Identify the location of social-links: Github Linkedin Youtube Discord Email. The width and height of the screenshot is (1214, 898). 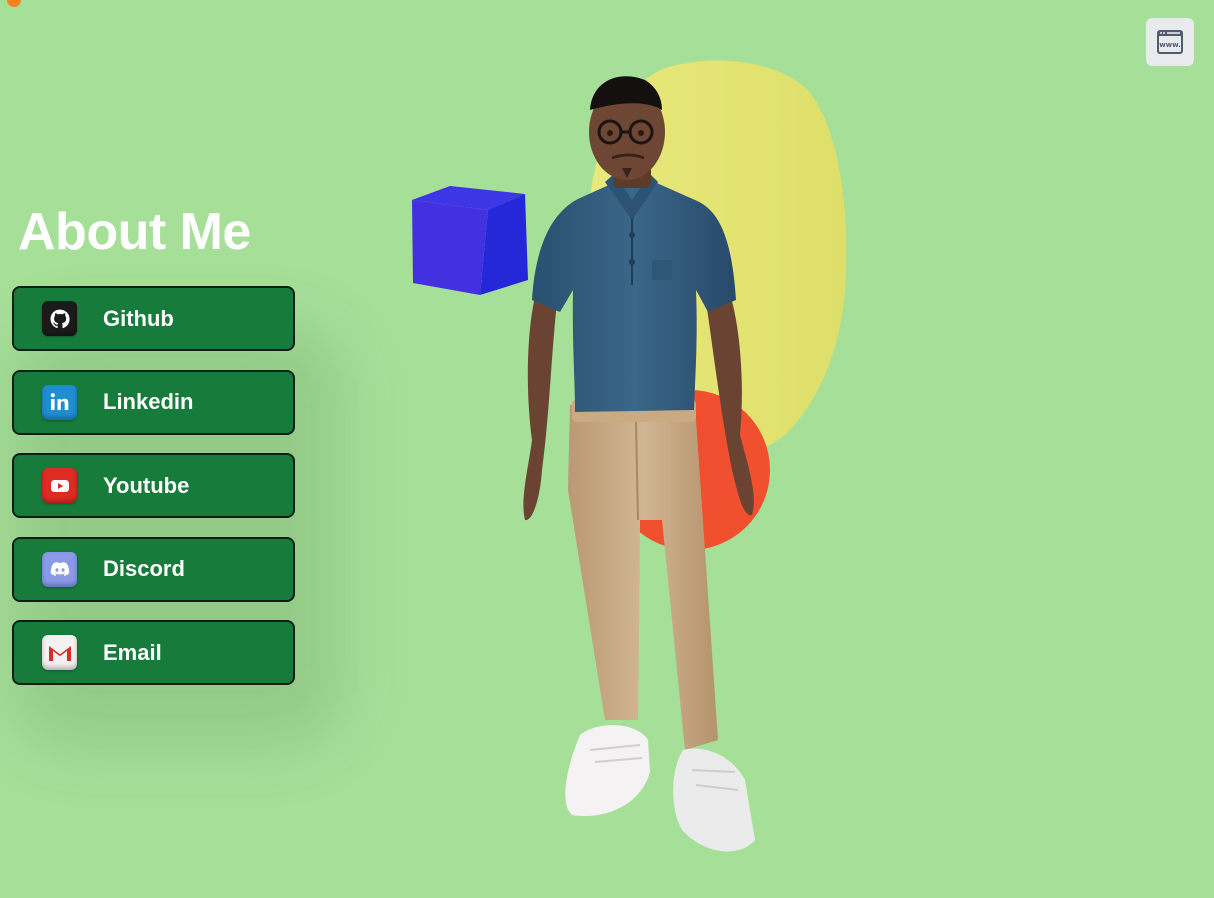
(153, 495).